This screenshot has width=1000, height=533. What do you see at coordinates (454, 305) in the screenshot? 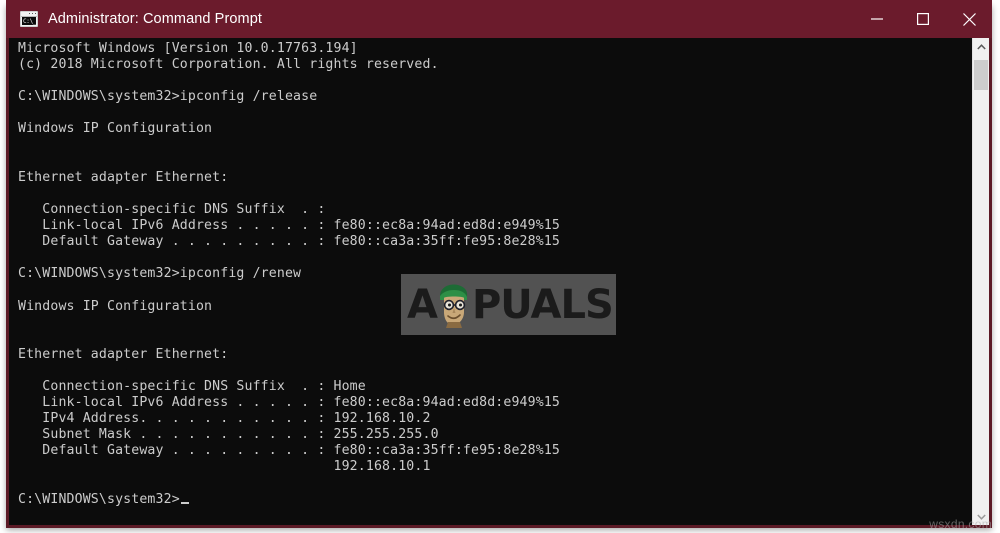
I see `appuals-mascot-icon` at bounding box center [454, 305].